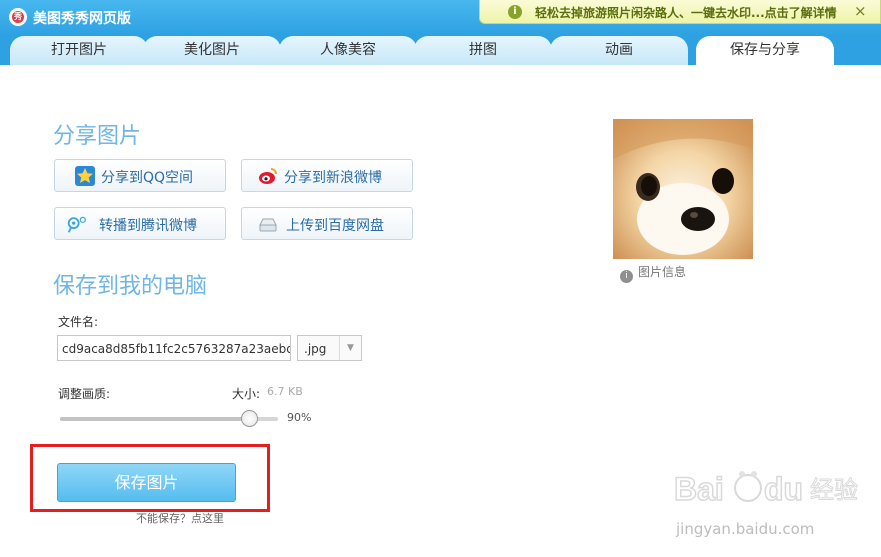 The height and width of the screenshot is (557, 881). I want to click on image-info-button: i 图片信息, so click(653, 273).